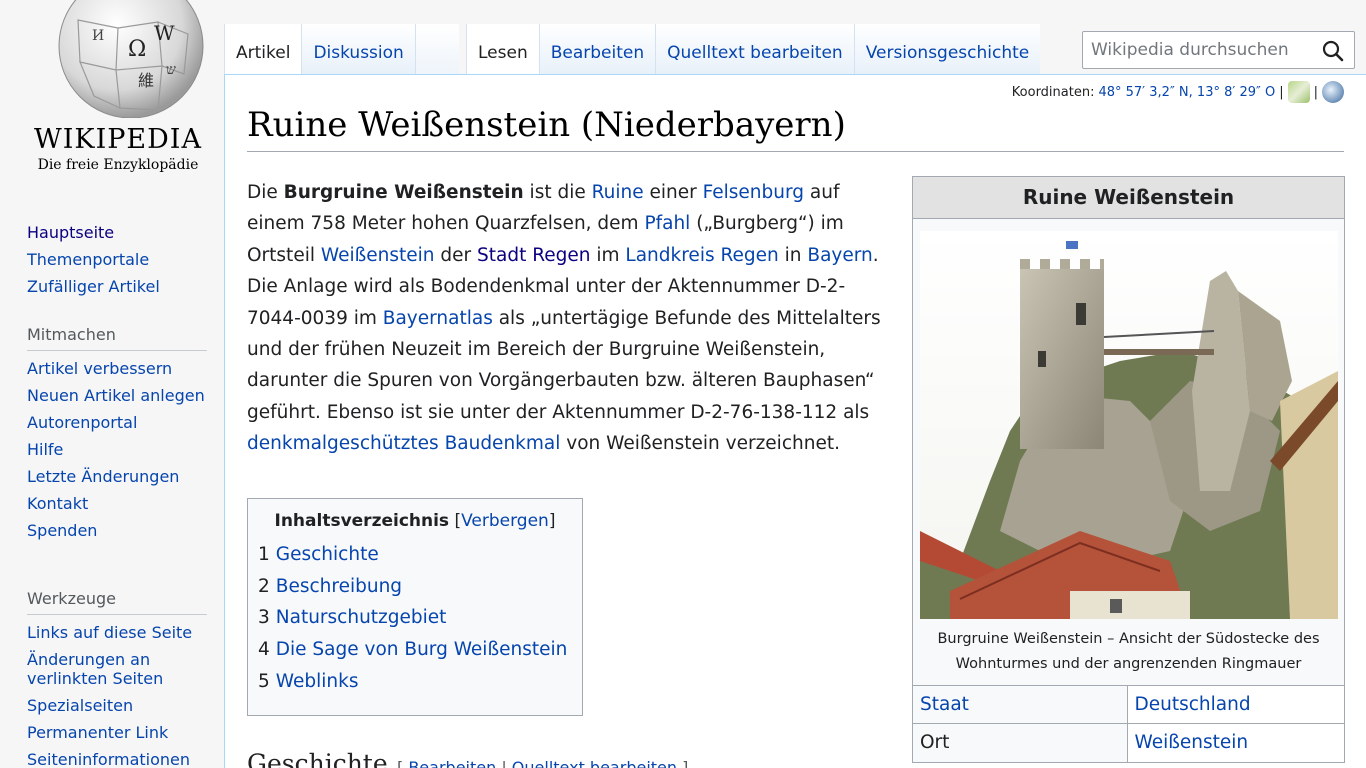  What do you see at coordinates (103, 476) in the screenshot?
I see `nav-item-letzte-änderungen: Letzte Änderungen` at bounding box center [103, 476].